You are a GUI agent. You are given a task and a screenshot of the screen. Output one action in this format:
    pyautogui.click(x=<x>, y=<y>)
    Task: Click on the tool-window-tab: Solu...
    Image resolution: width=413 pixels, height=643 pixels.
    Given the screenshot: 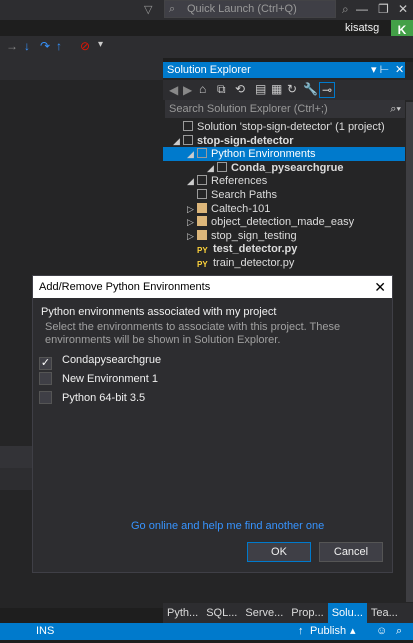 What is the action you would take?
    pyautogui.click(x=347, y=613)
    